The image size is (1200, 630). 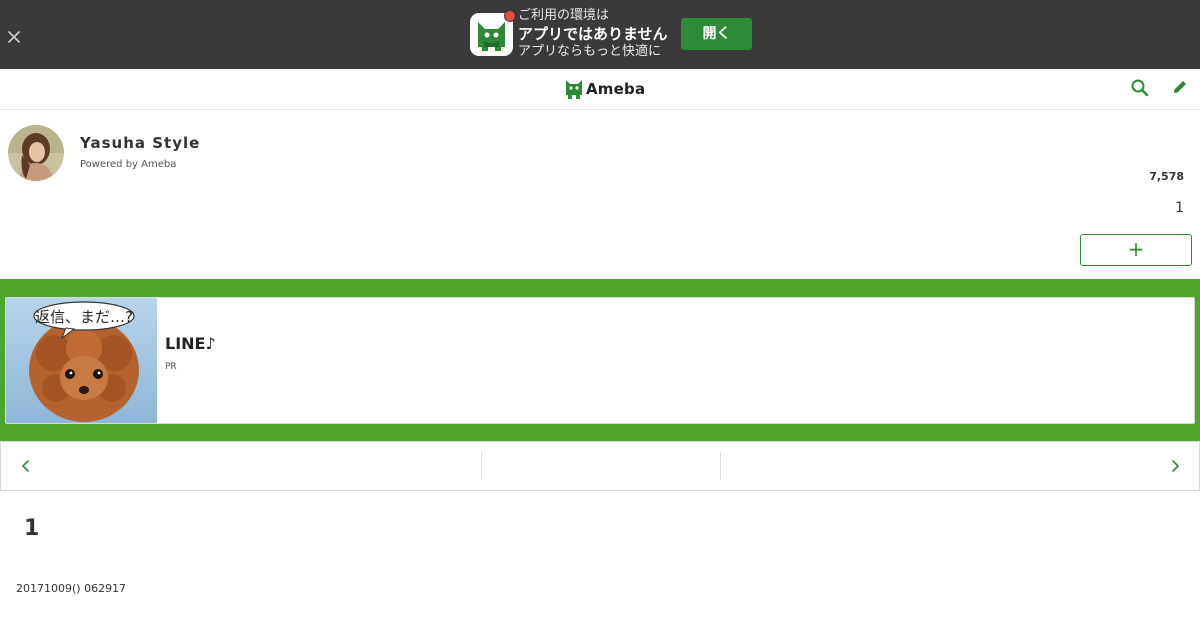 I want to click on reader-count: 7,578, so click(x=1166, y=176).